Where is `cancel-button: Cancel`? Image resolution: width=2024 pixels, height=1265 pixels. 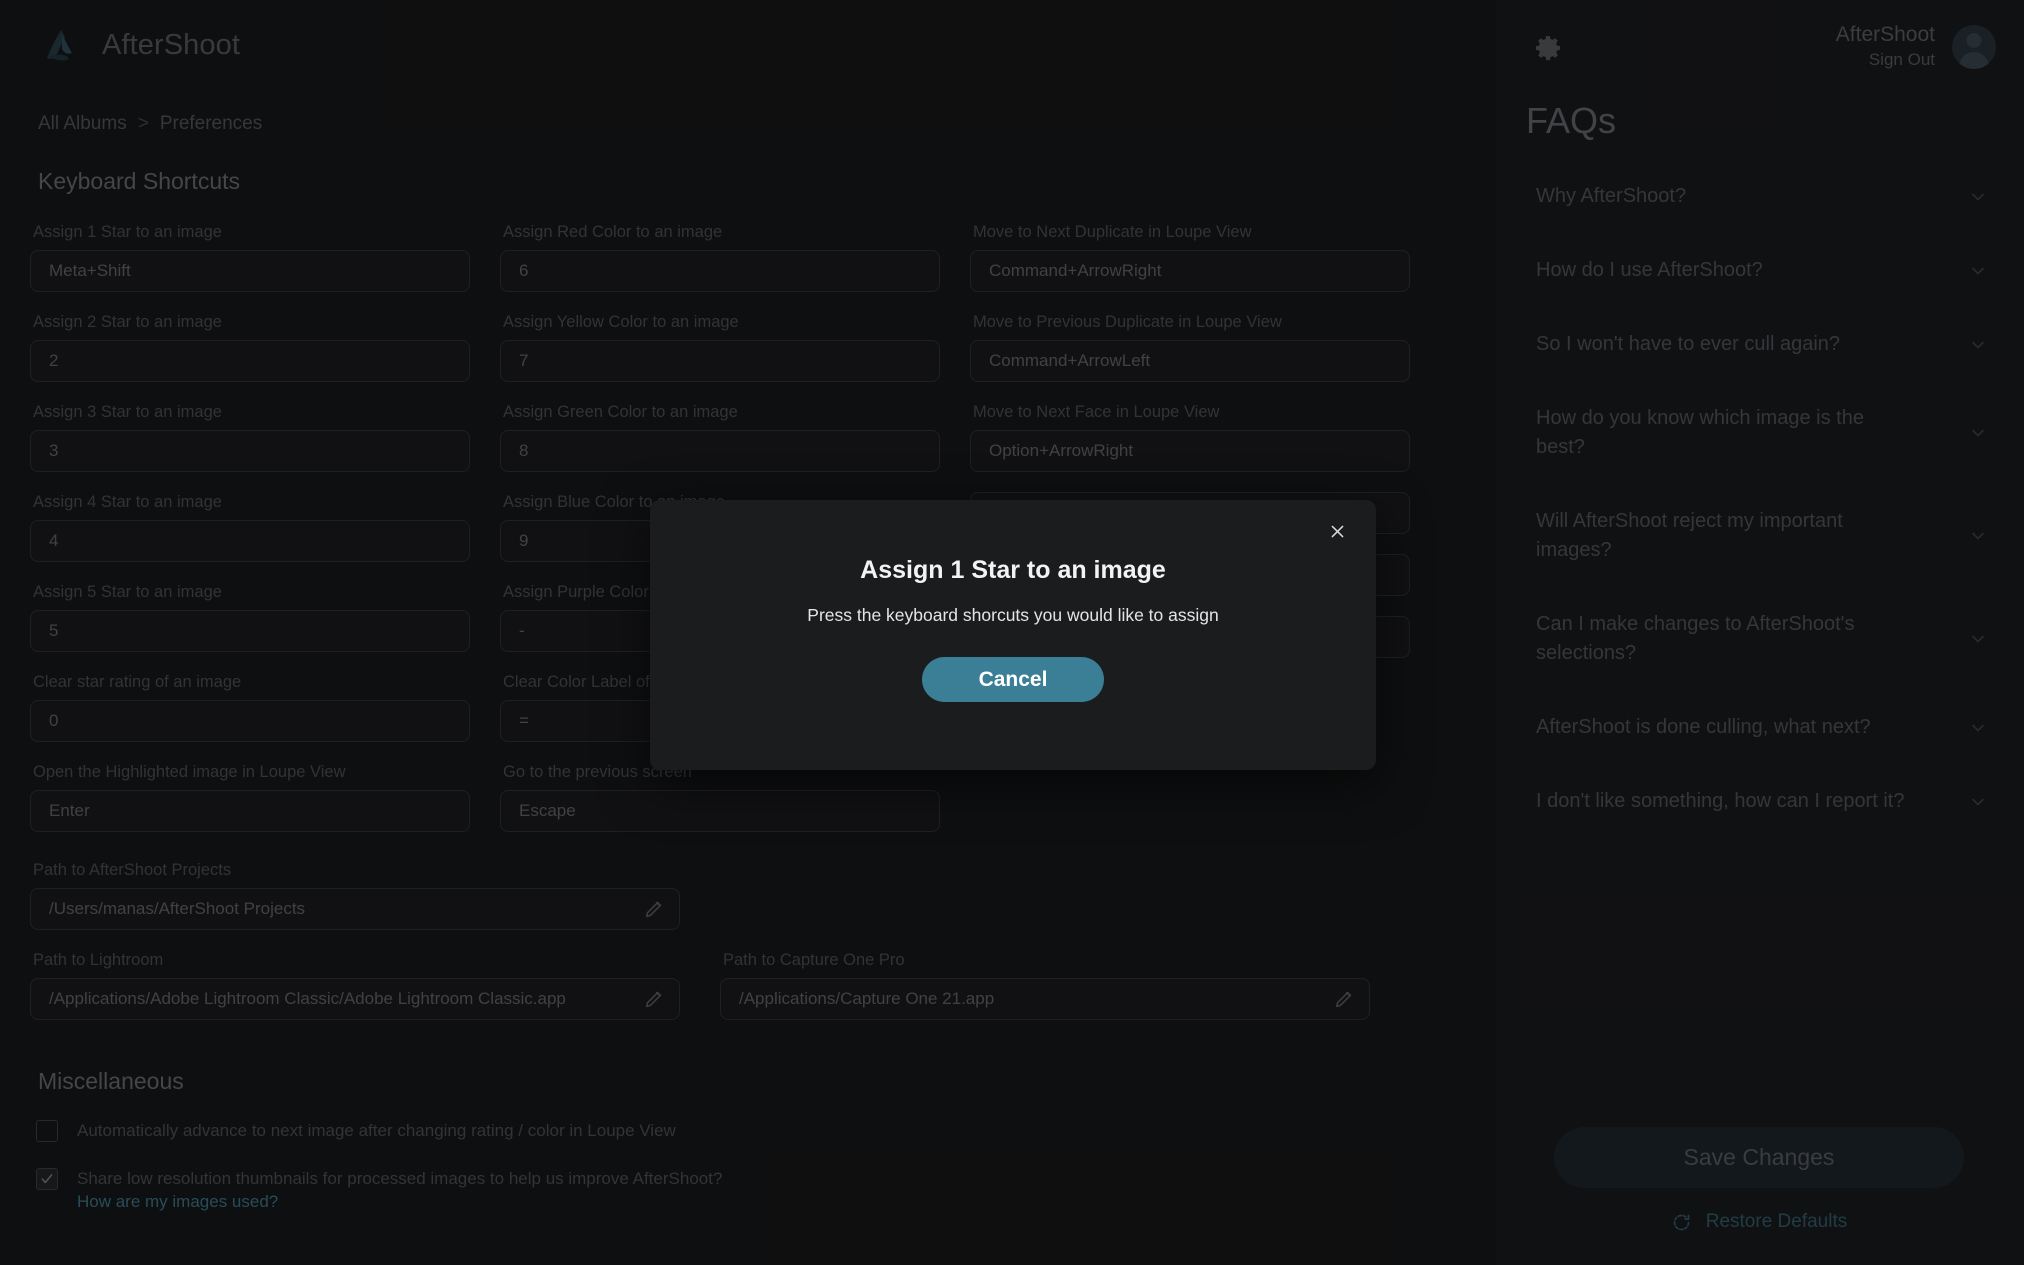 cancel-button: Cancel is located at coordinates (1013, 679).